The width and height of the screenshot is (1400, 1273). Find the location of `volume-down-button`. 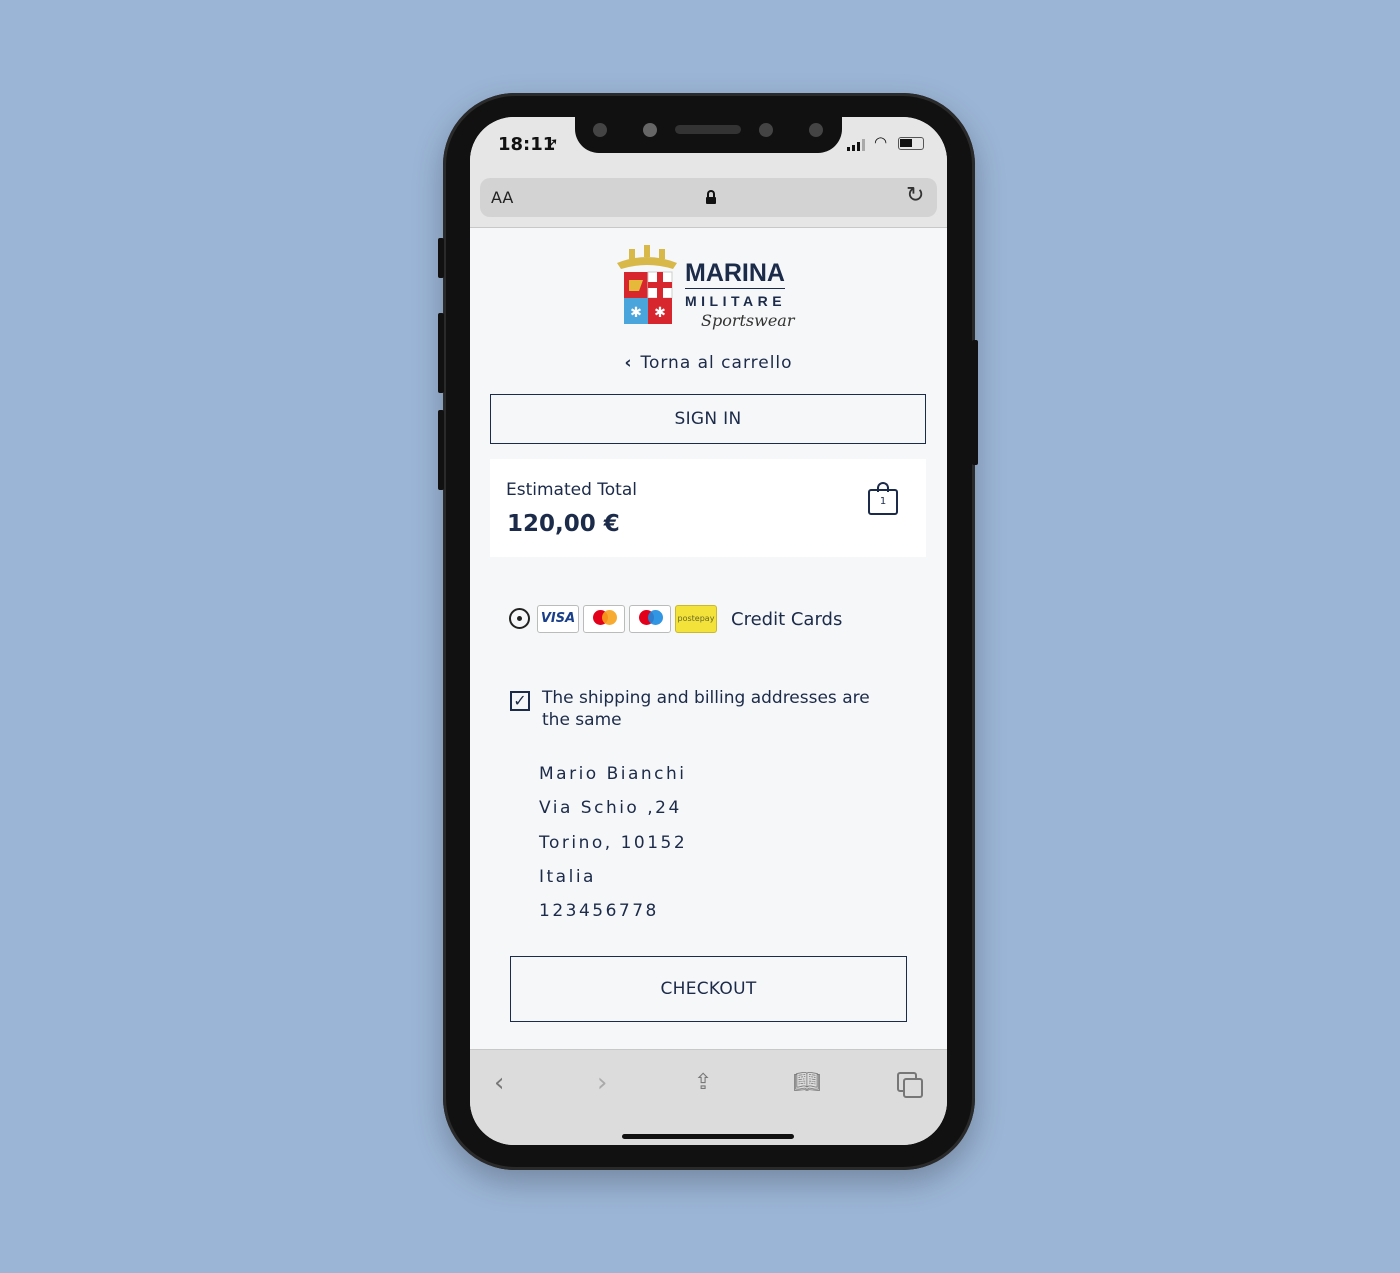

volume-down-button is located at coordinates (441, 450).